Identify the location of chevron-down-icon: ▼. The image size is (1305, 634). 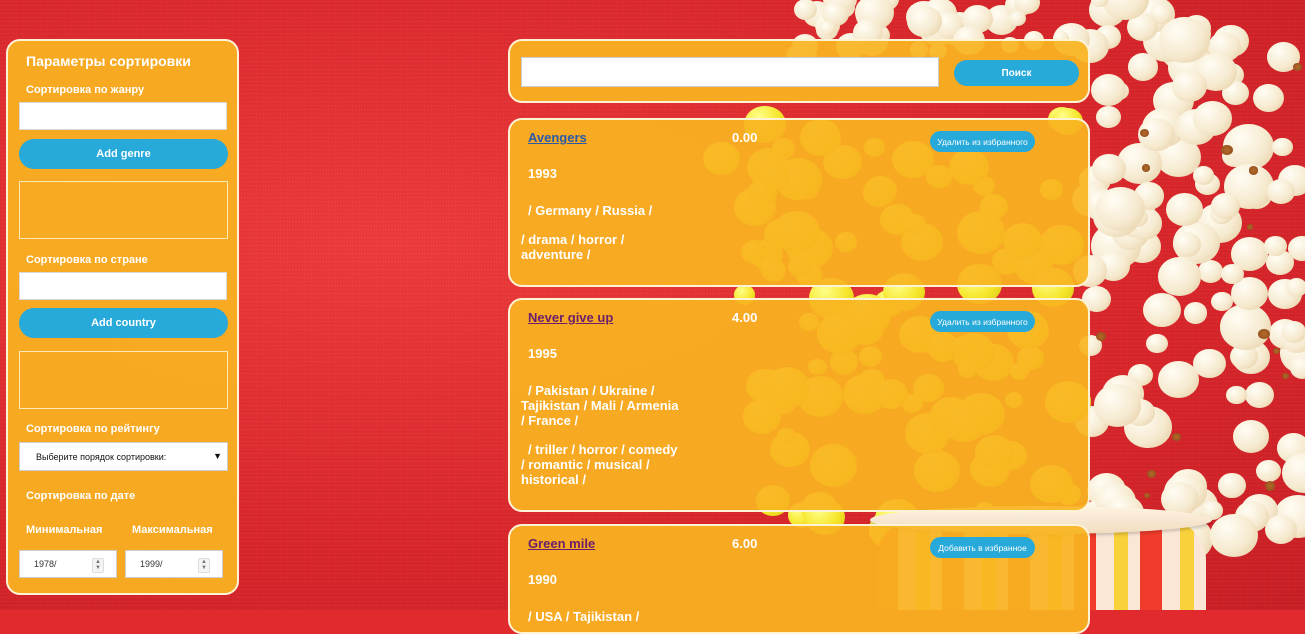
(217, 456).